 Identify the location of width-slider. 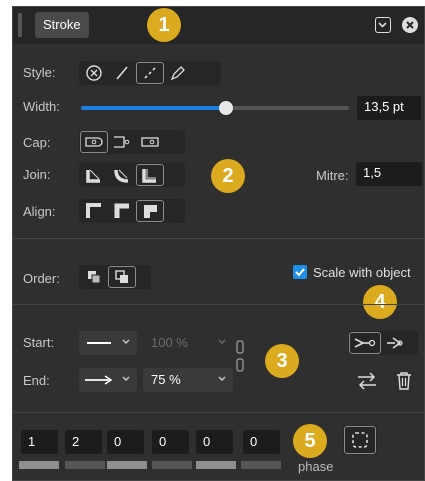
(215, 108).